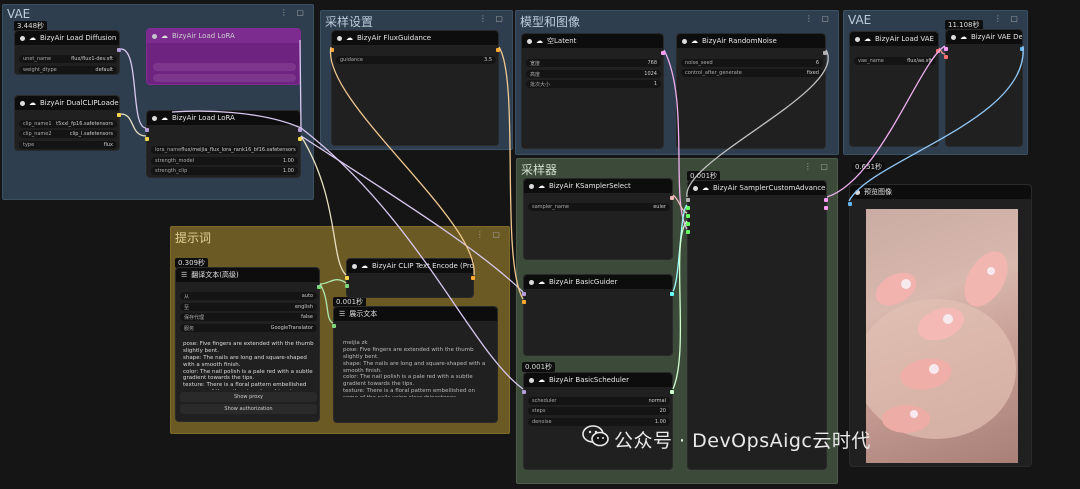 The image size is (1080, 489). What do you see at coordinates (595, 436) in the screenshot?
I see `wechat-icon` at bounding box center [595, 436].